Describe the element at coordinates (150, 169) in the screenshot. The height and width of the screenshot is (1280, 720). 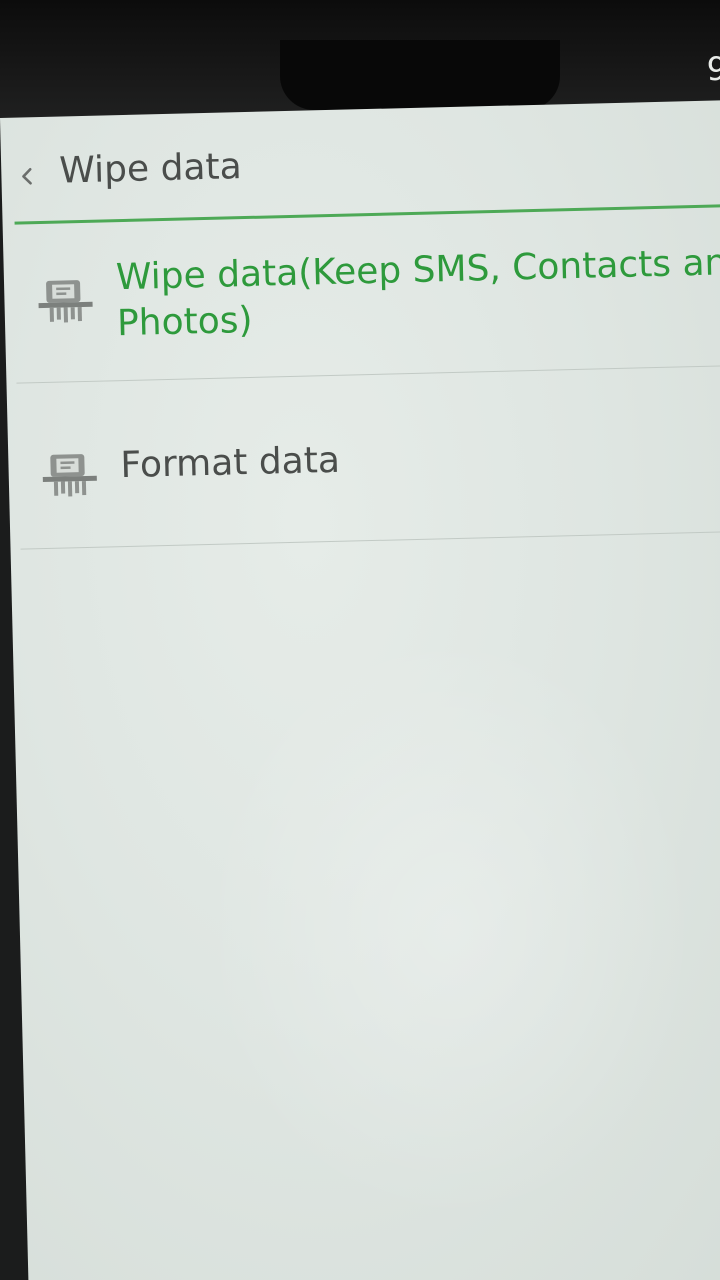
I see `page-title: Wipe data` at that location.